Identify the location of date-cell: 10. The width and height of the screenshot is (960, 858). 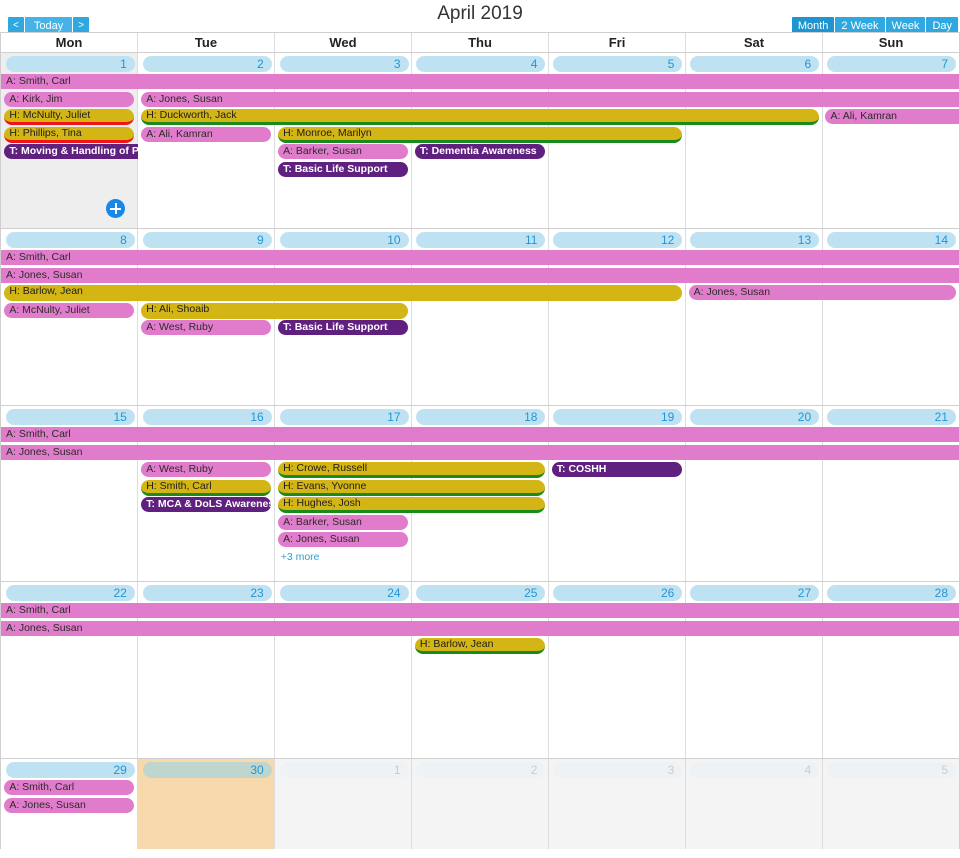
(343, 240).